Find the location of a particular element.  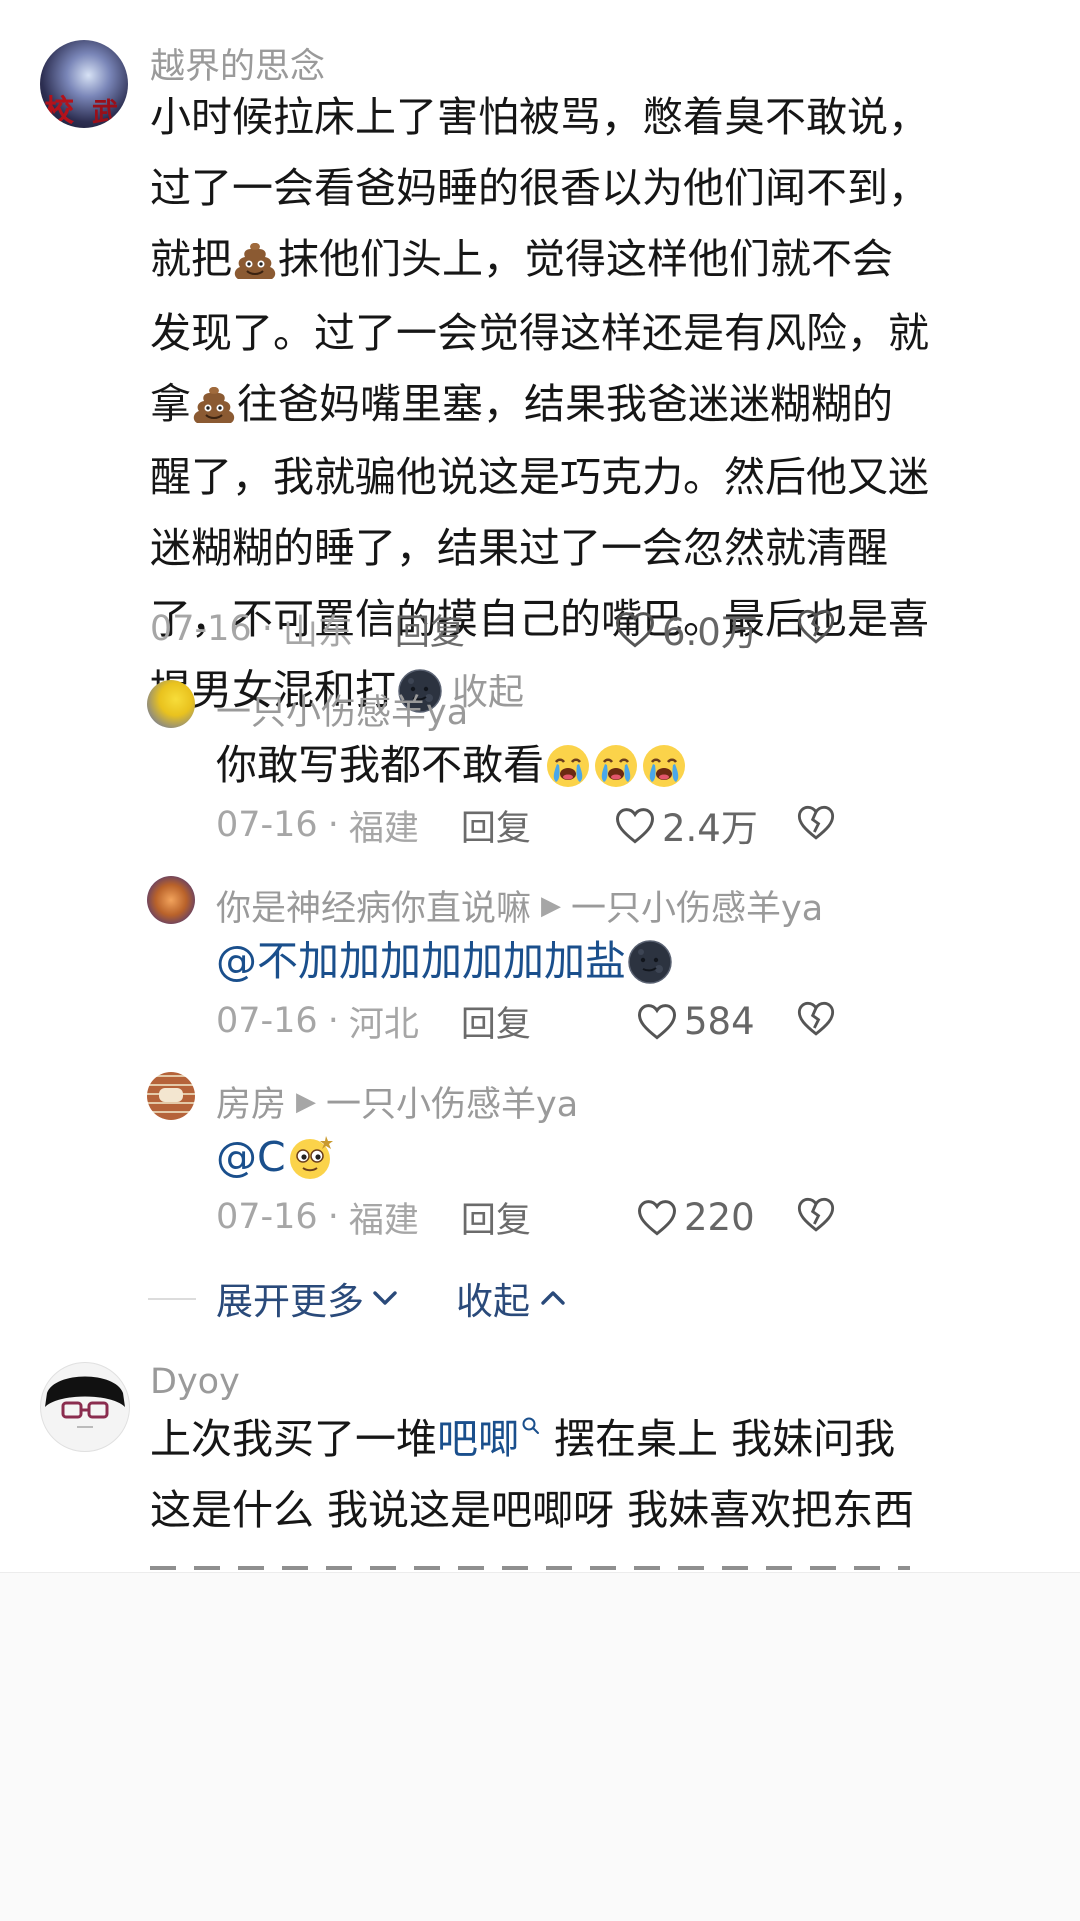

comment-text-segment: 迷糊糊的睡了，结果过了一会忽然就清醒 is located at coordinates (519, 548).